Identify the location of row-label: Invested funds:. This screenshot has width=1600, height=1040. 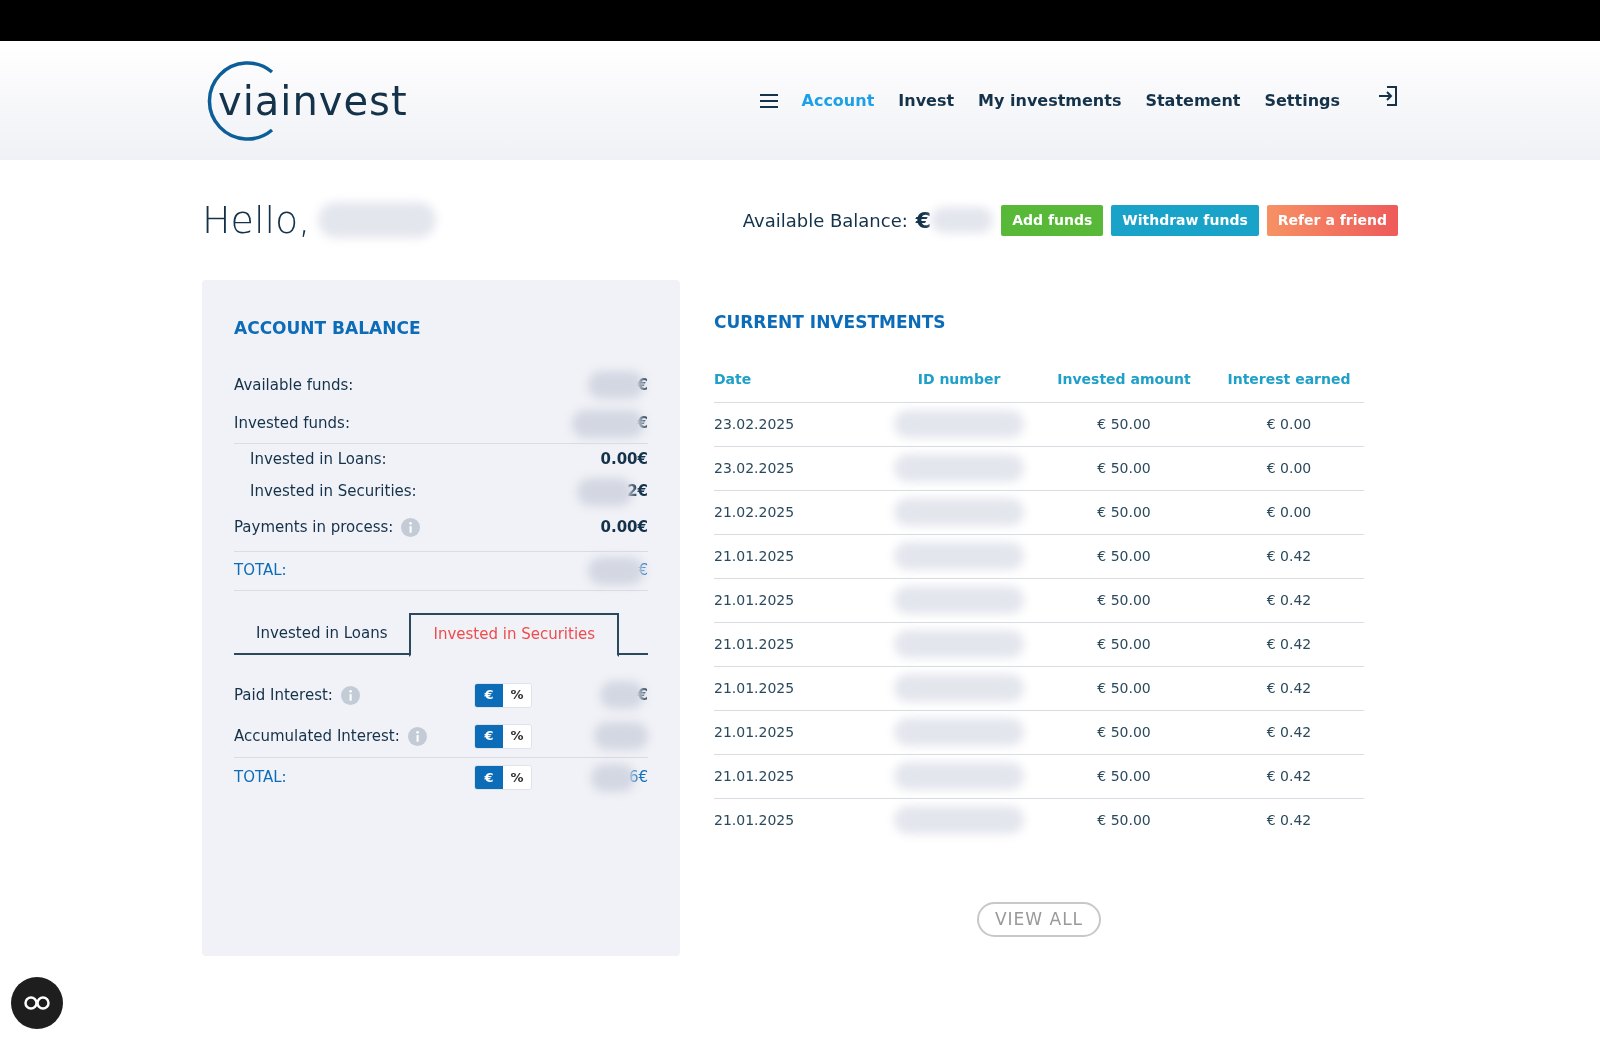
(292, 424).